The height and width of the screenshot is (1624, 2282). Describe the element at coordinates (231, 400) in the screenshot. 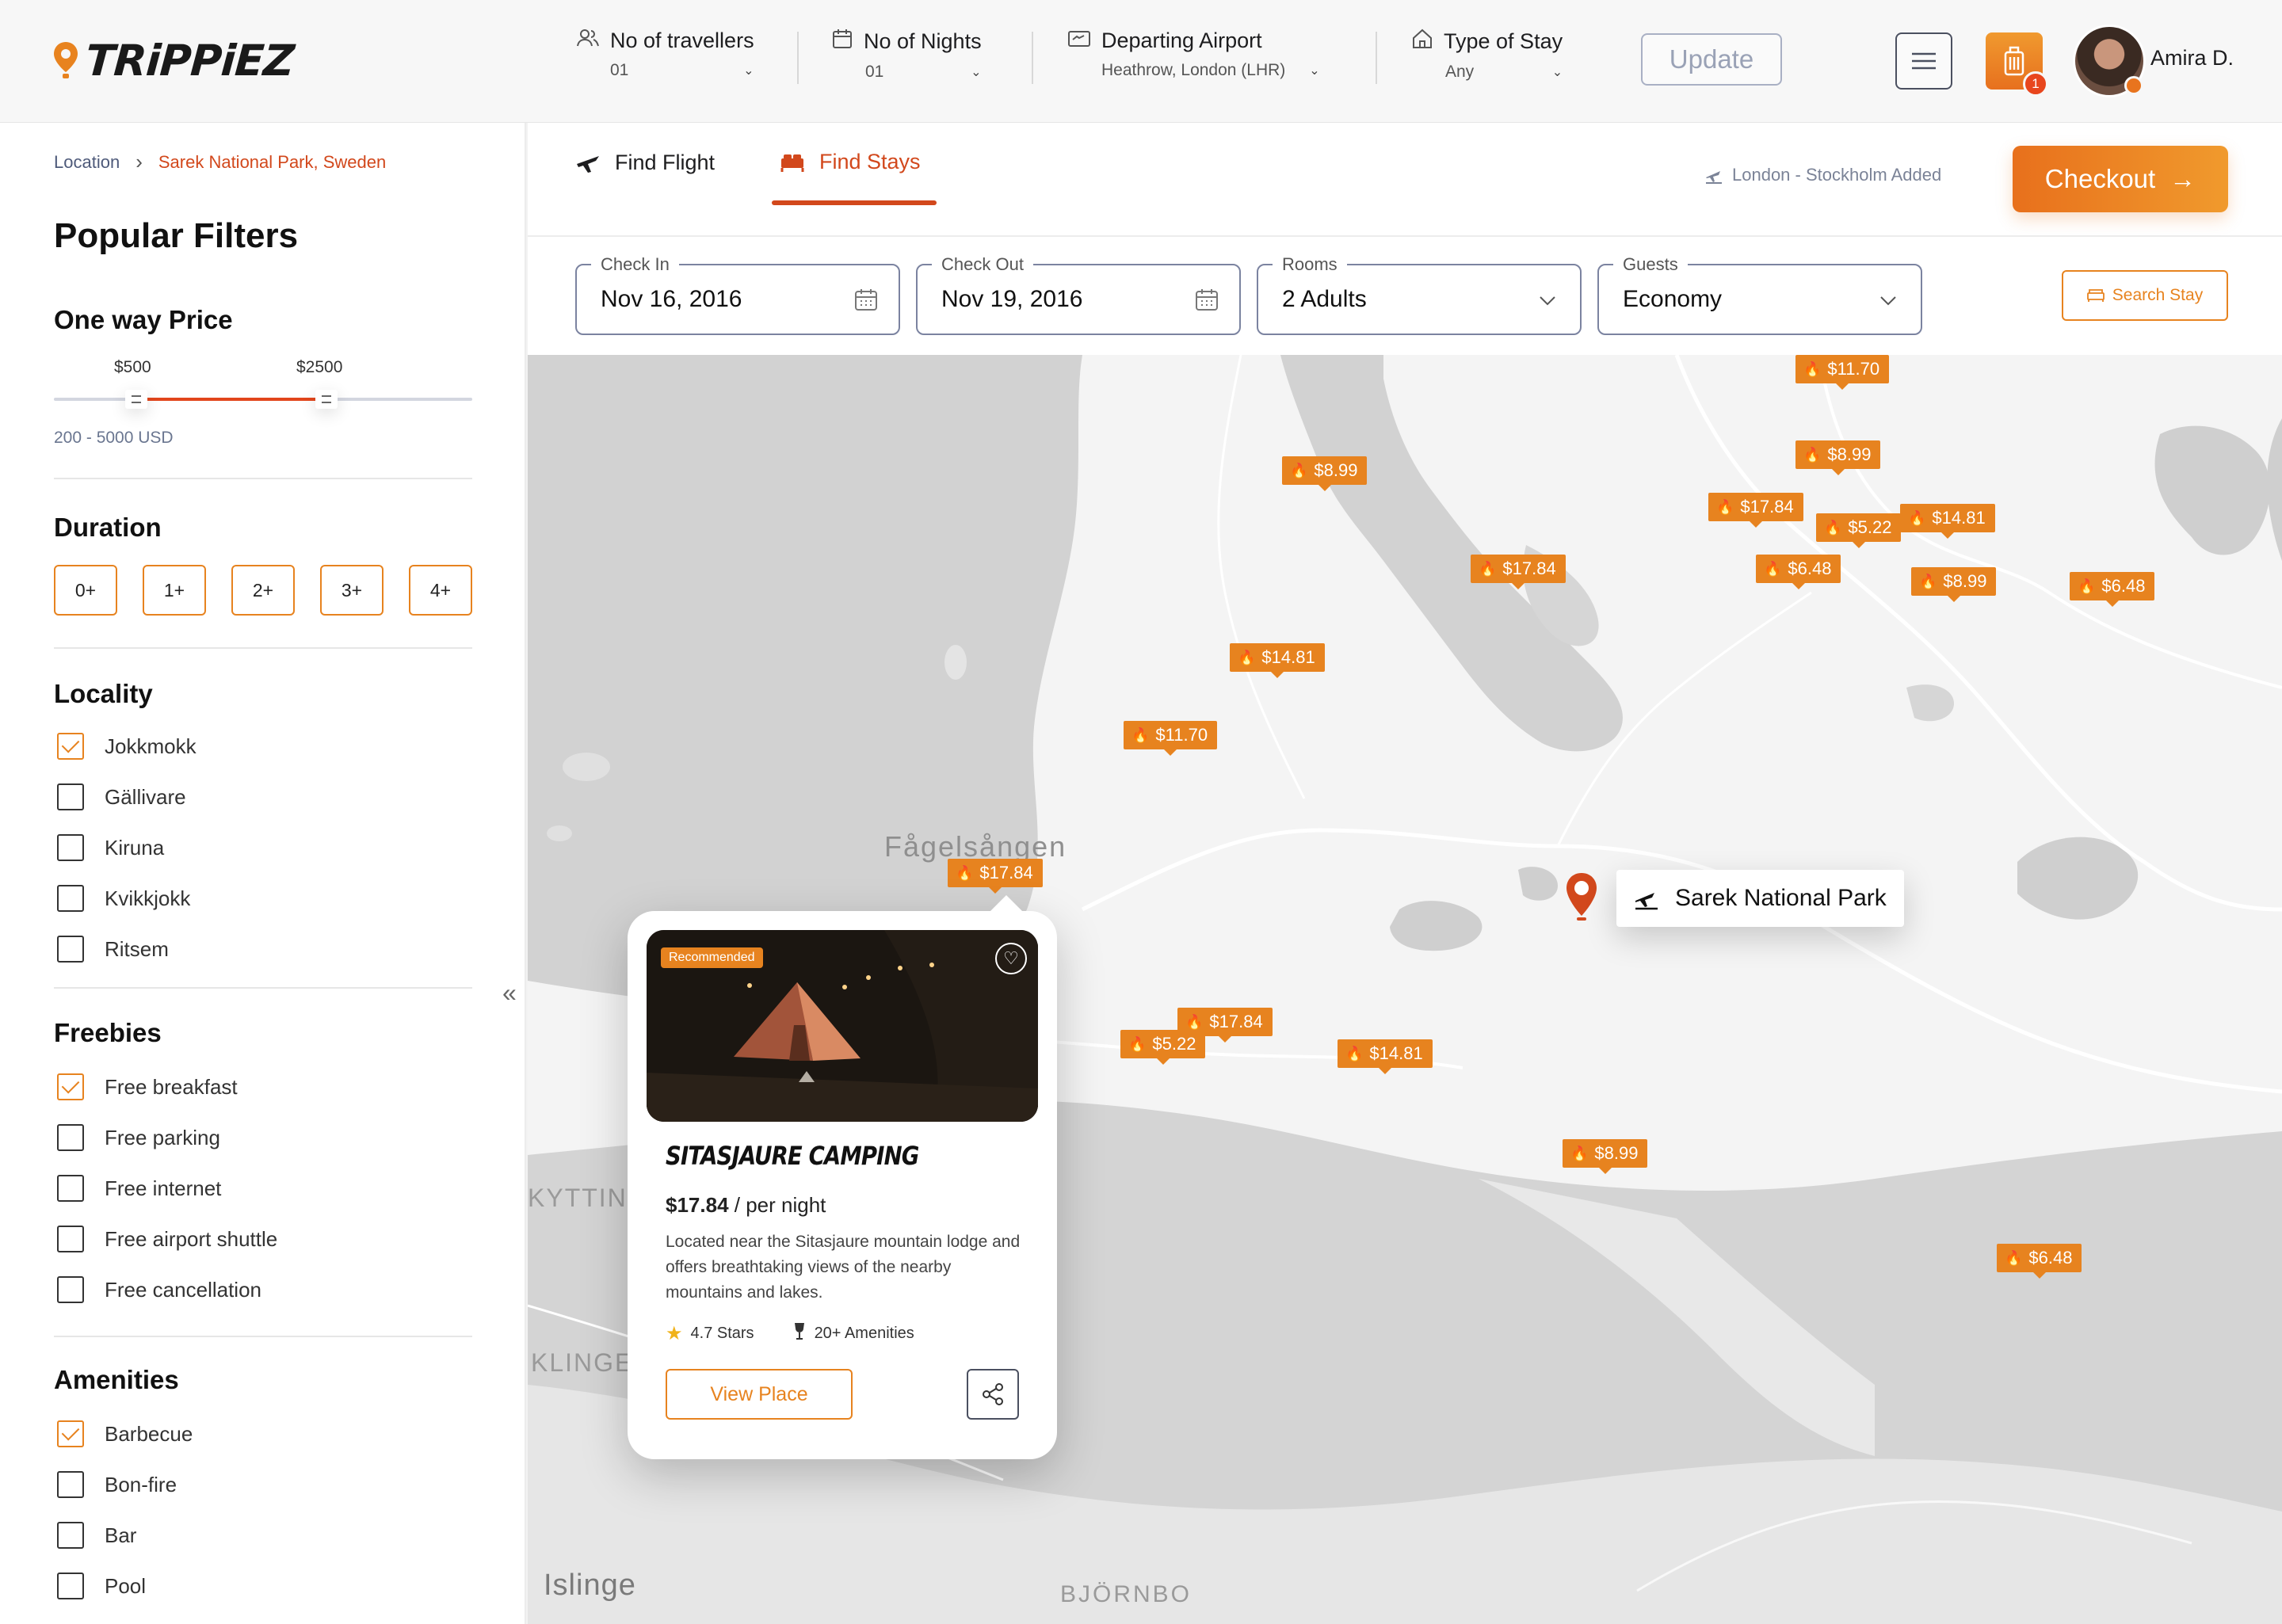

I see `price-slider-range` at that location.